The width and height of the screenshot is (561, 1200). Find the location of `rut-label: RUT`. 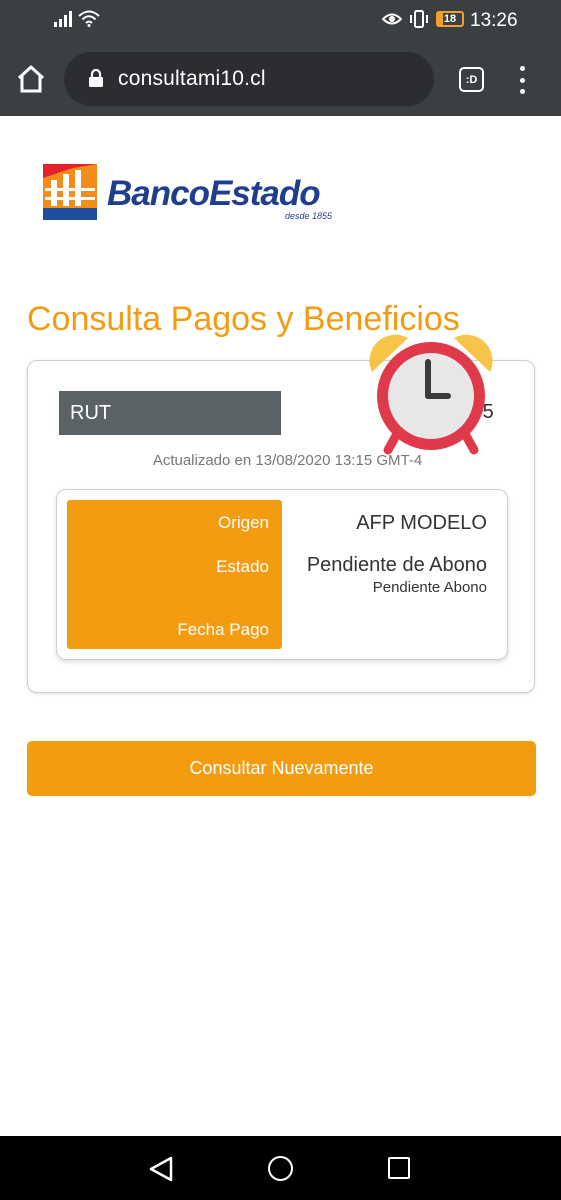

rut-label: RUT is located at coordinates (170, 413).